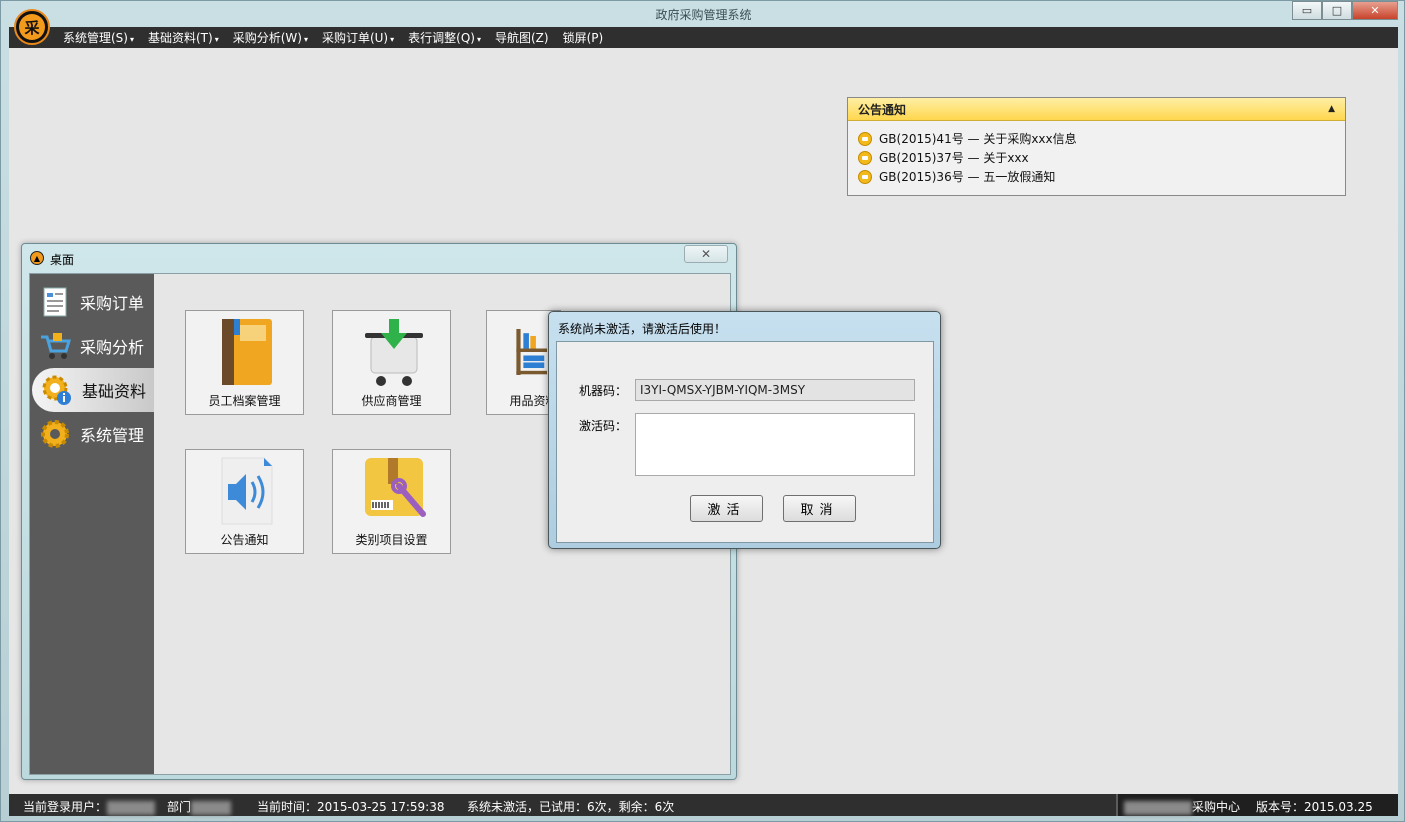 Image resolution: width=1405 pixels, height=822 pixels. I want to click on tile-category-settings: 类别项目设置, so click(391, 501).